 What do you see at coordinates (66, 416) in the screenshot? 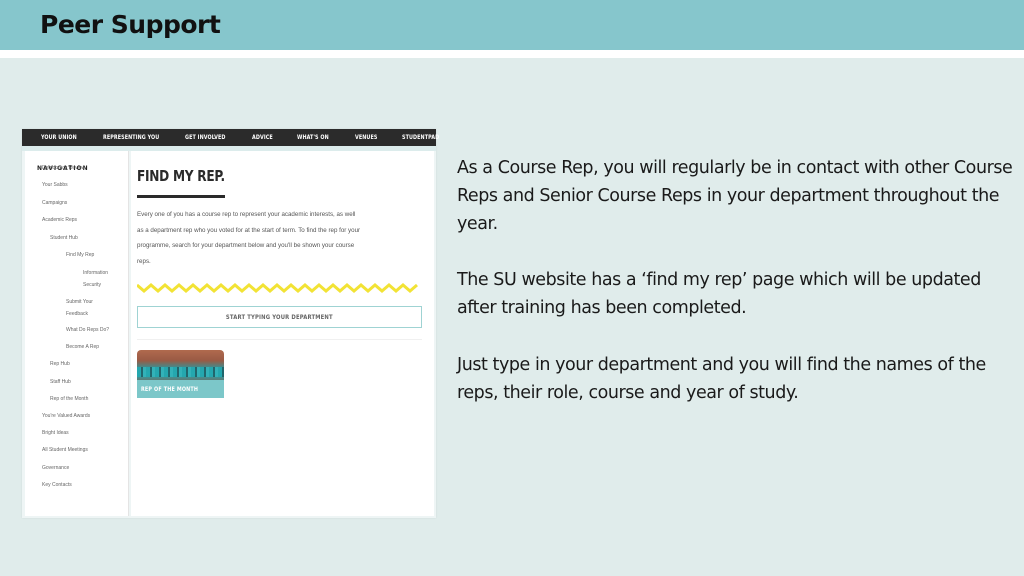
I see `sidebar-item: You're Valued Awards` at bounding box center [66, 416].